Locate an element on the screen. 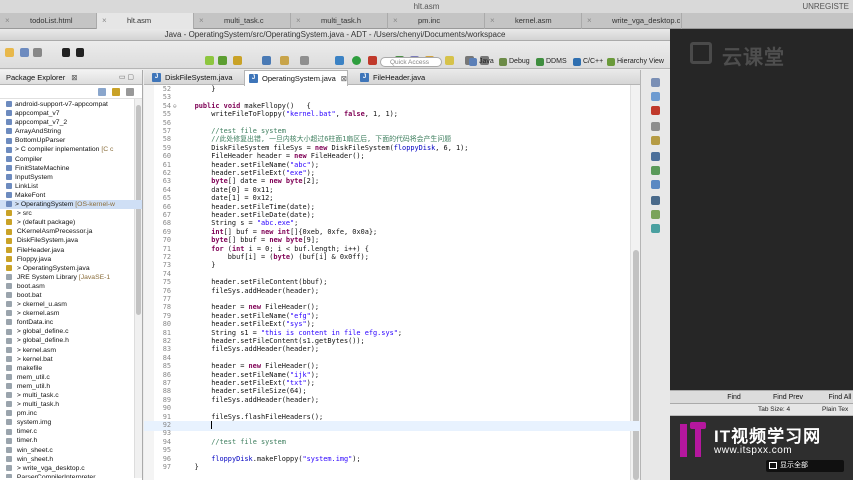 The width and height of the screenshot is (853, 480). minimize-maximize-icon: ▭ ▢ is located at coordinates (126, 77).